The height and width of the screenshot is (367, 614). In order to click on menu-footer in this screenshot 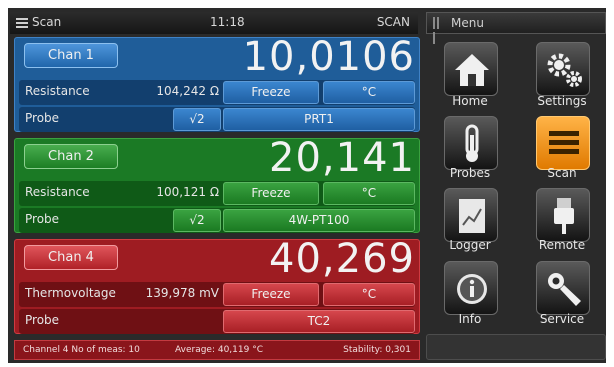, I will do `click(516, 347)`.